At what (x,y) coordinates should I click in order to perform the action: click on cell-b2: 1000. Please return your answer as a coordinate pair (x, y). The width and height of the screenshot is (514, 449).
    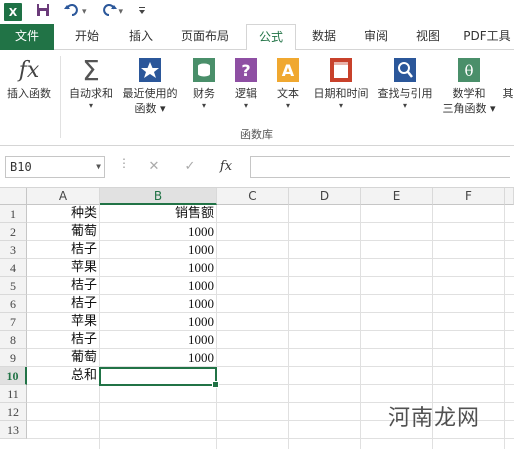
    Looking at the image, I should click on (158, 232).